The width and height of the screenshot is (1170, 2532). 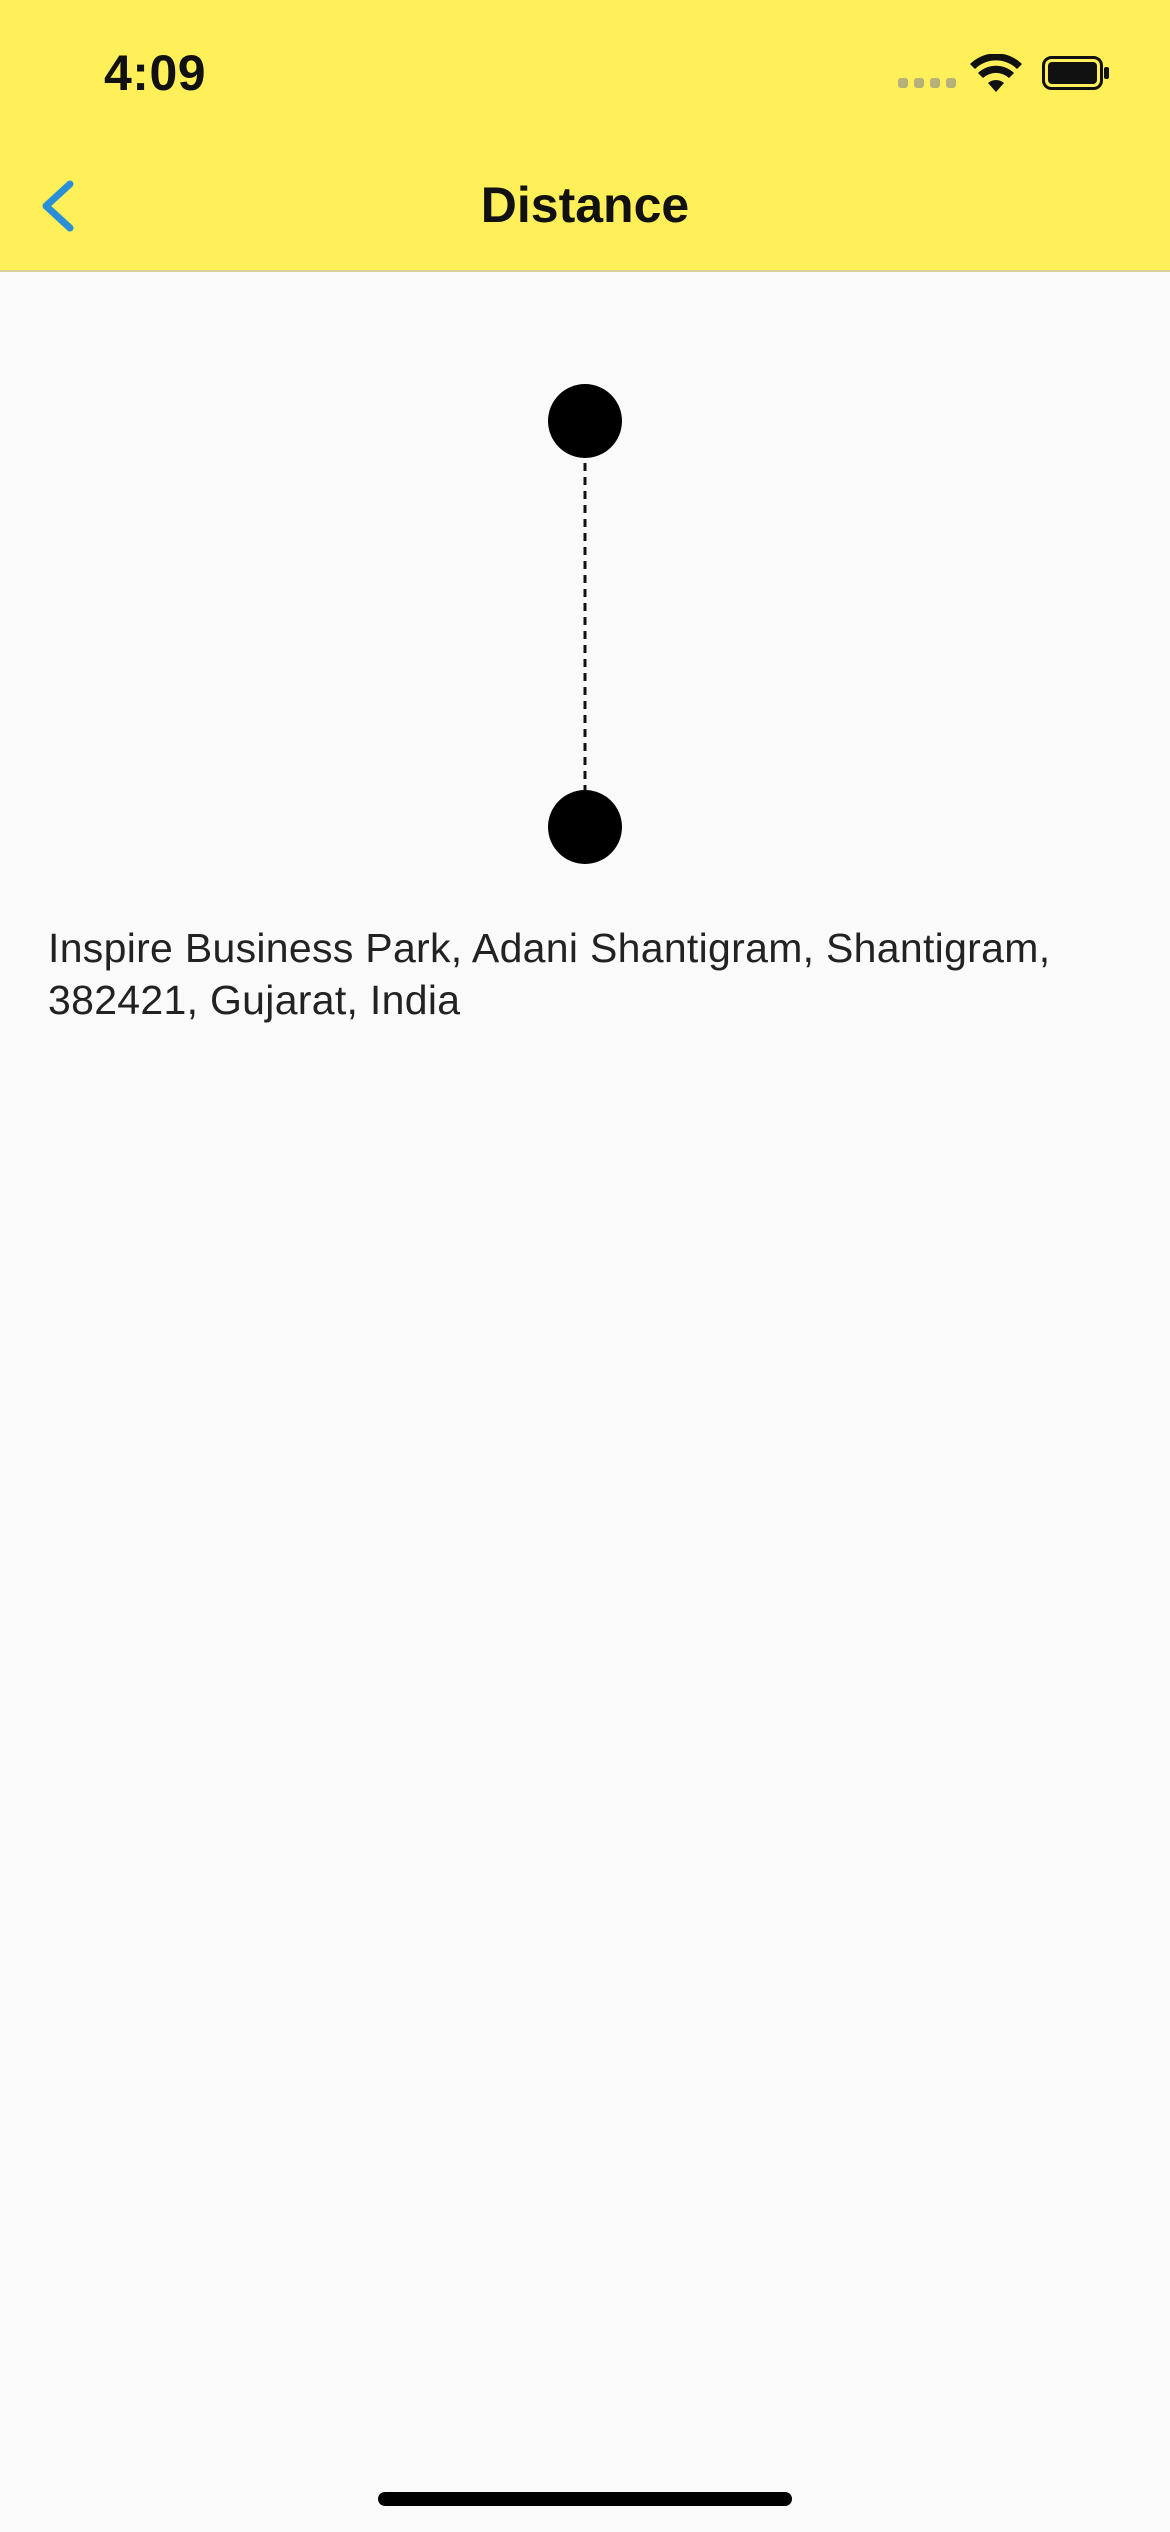 I want to click on page-title: Distance, so click(x=585, y=205).